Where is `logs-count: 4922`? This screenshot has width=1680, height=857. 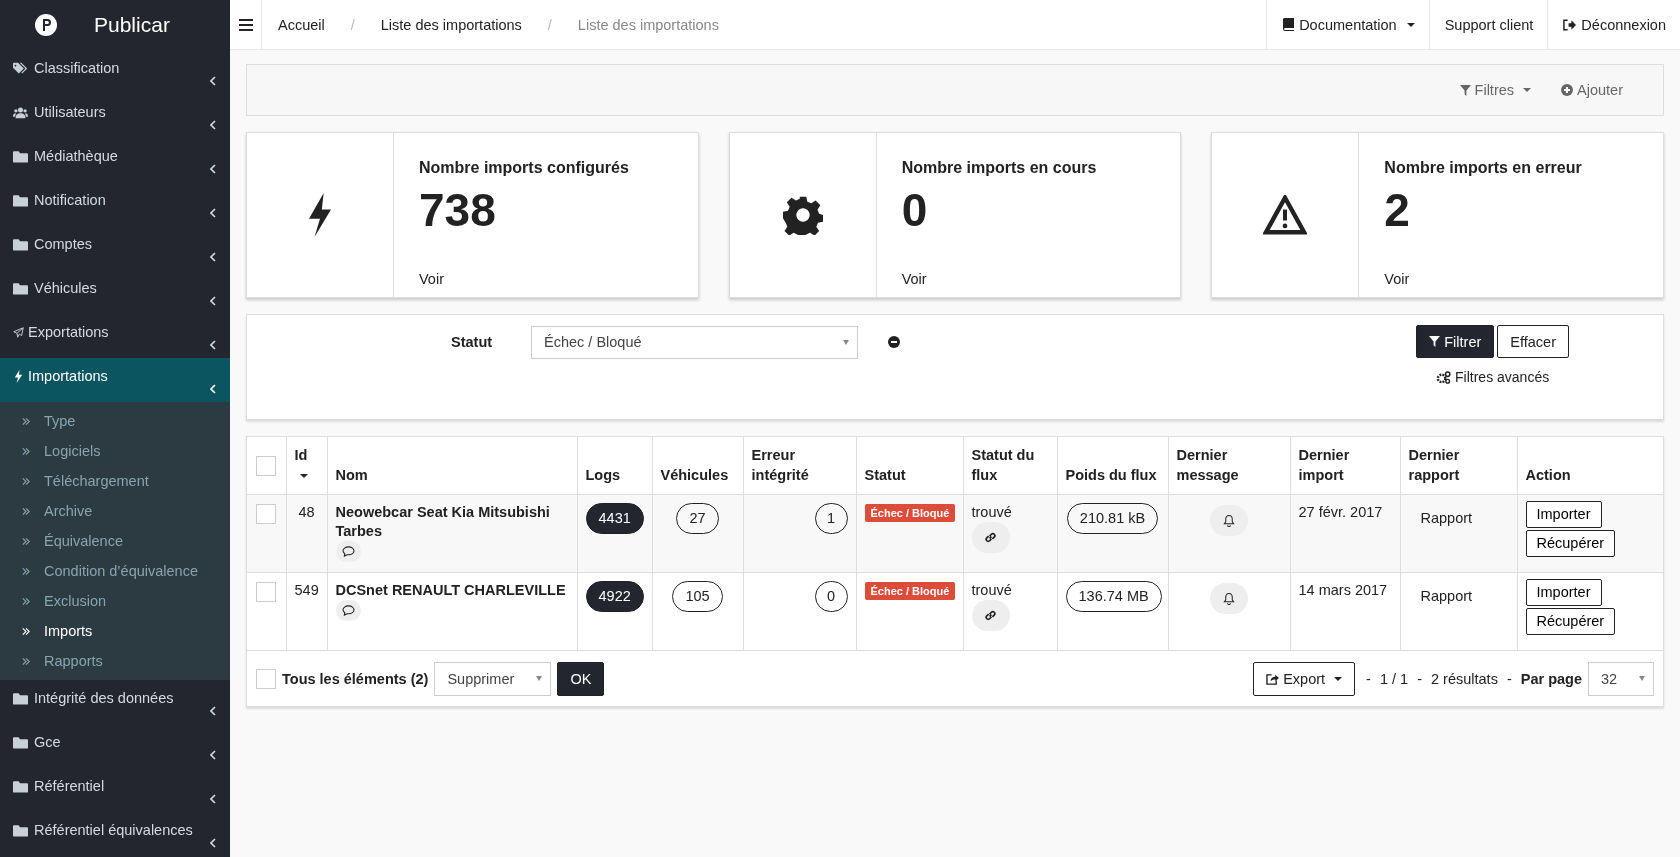 logs-count: 4922 is located at coordinates (614, 596).